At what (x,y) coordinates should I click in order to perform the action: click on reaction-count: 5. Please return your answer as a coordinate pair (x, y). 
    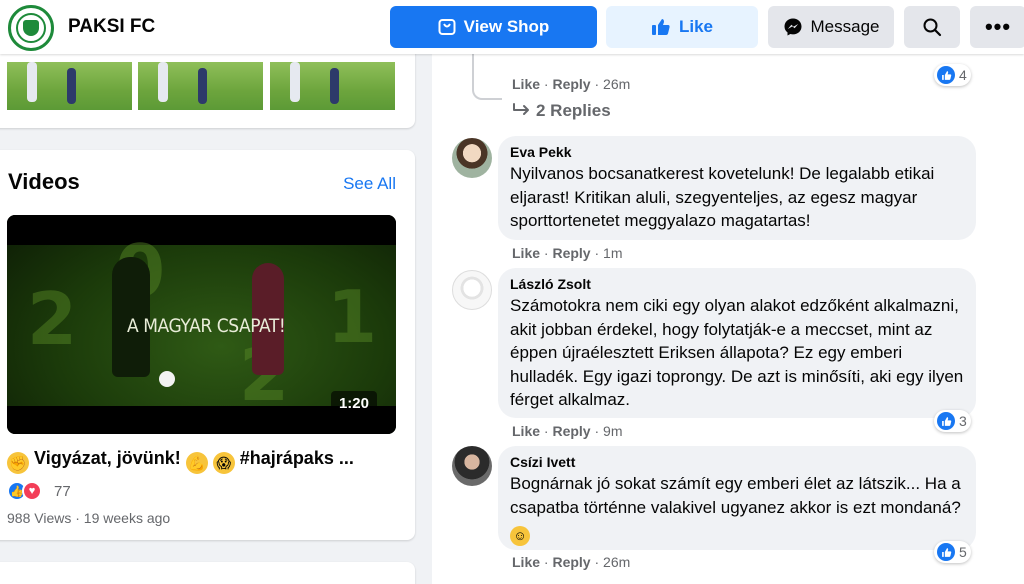
    Looking at the image, I should click on (963, 552).